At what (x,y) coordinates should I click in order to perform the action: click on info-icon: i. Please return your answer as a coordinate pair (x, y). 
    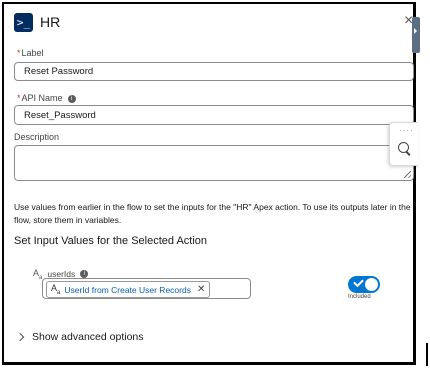
    Looking at the image, I should click on (71, 98).